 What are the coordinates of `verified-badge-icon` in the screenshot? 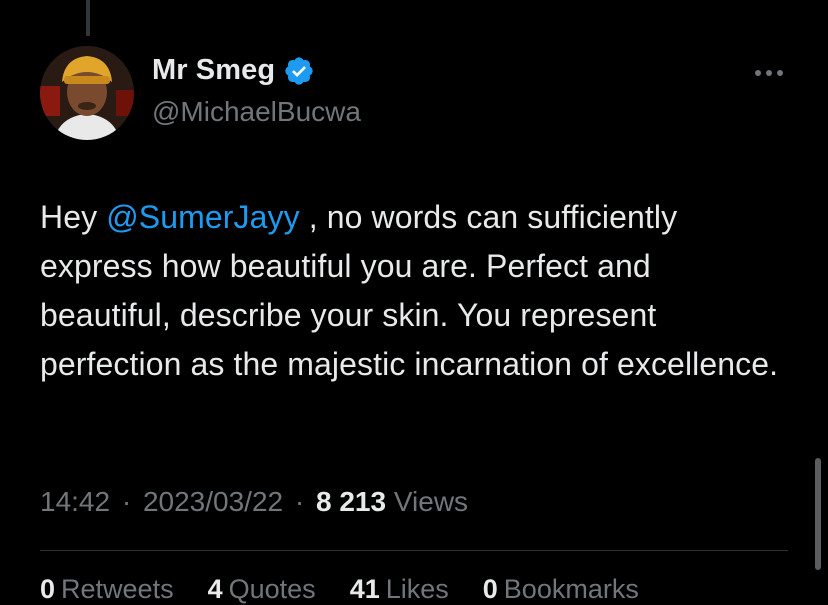 It's located at (299, 71).